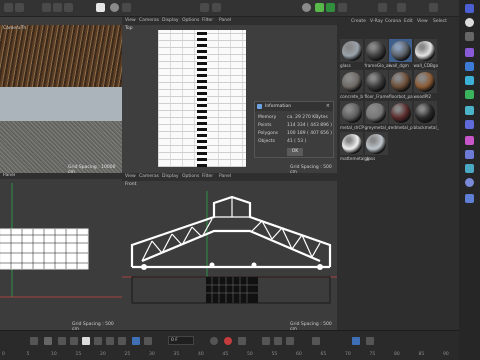 The height and width of the screenshot is (360, 480). I want to click on model-mode-icon, so click(469, 140).